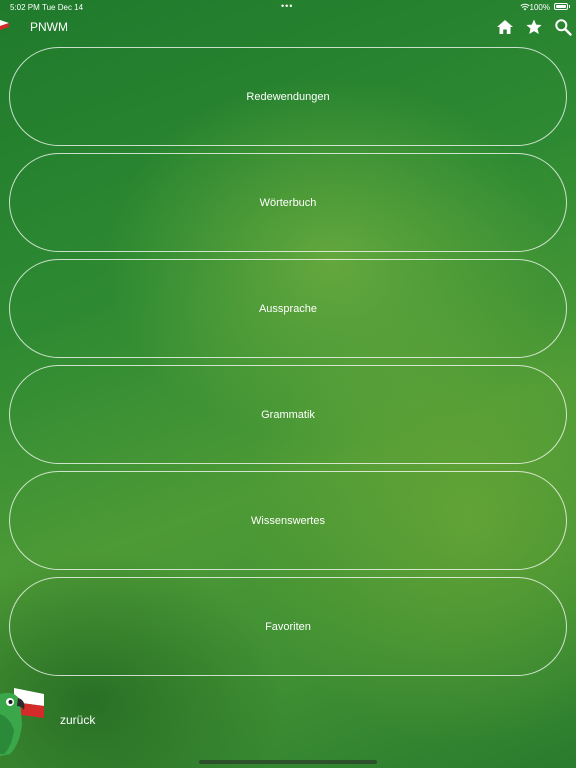  I want to click on menu-button-aussprache: Aussprache, so click(288, 308).